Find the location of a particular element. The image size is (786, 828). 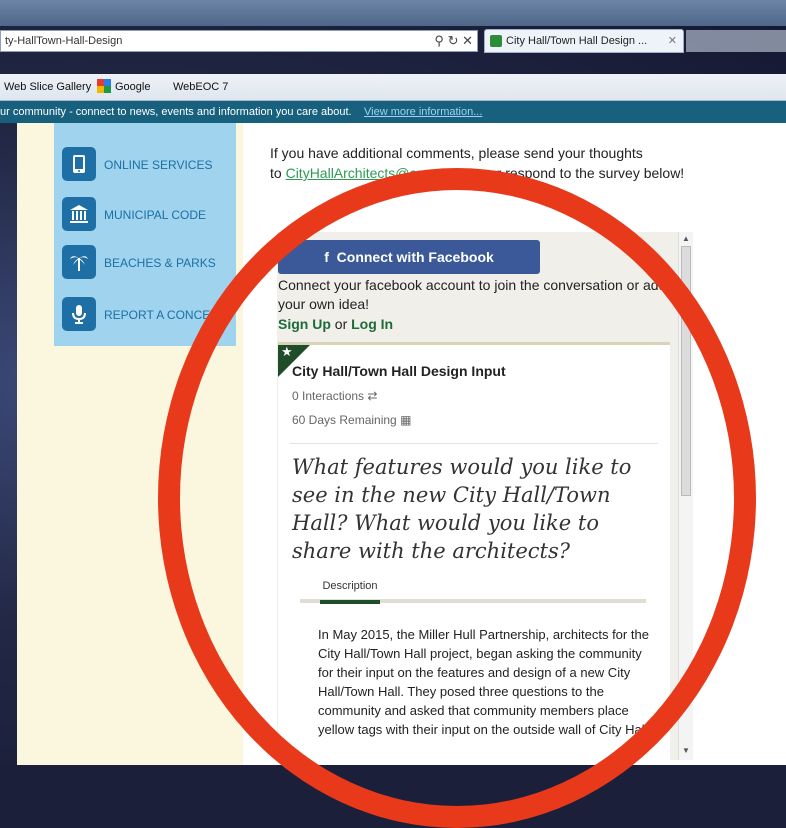

scroll-thumb is located at coordinates (686, 371).